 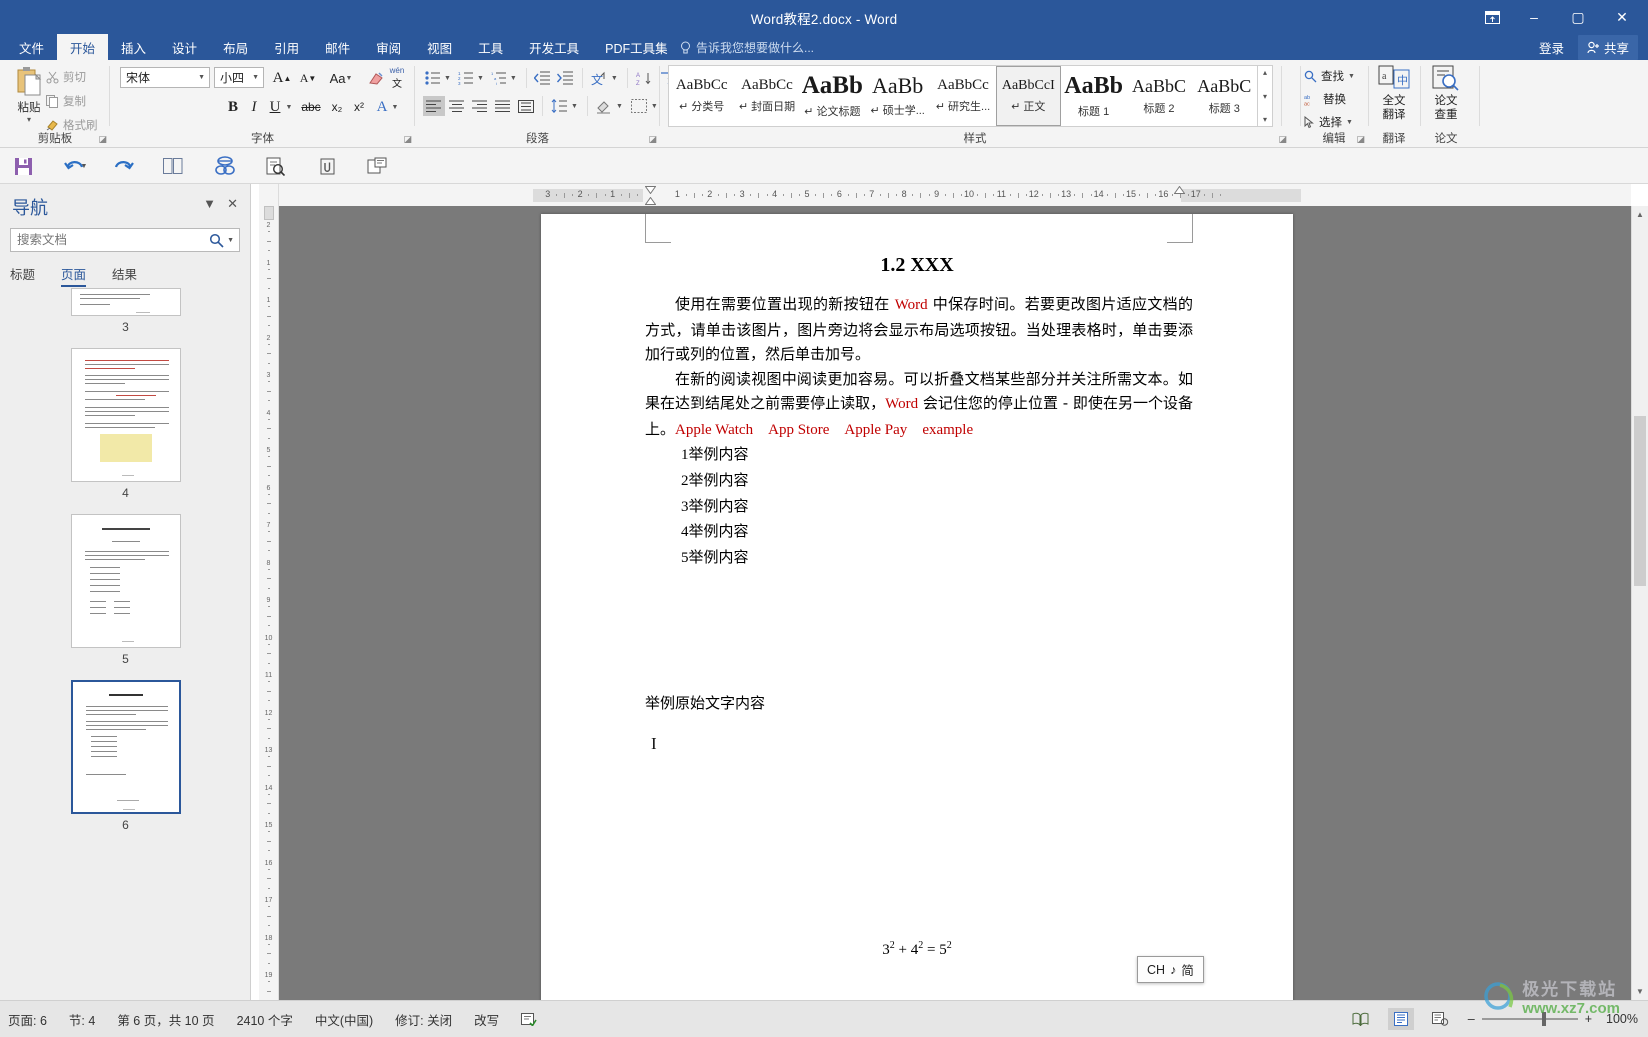 I want to click on style-item-0: AaBbCc ↵ 分类号, so click(x=701, y=96).